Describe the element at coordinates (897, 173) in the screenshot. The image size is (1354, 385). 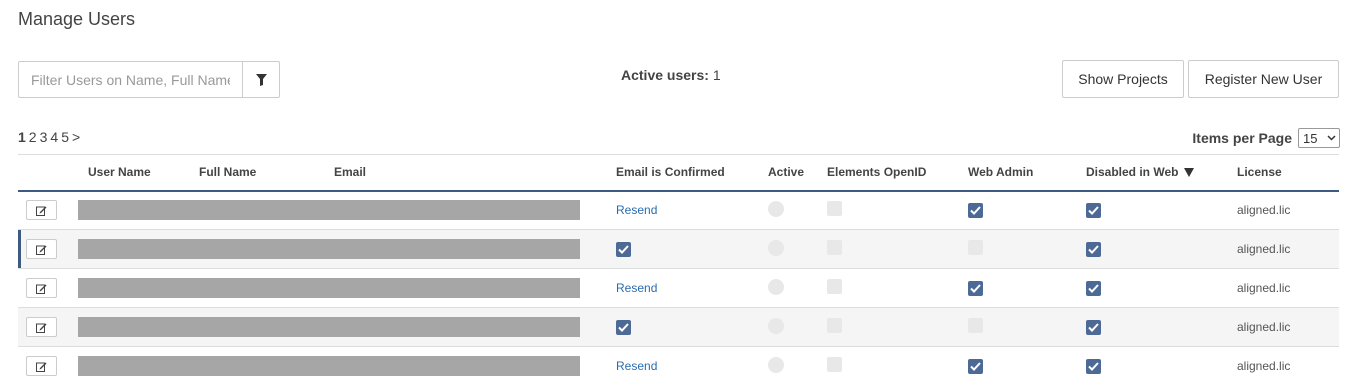
I see `col-openid: Elements OpenID` at that location.